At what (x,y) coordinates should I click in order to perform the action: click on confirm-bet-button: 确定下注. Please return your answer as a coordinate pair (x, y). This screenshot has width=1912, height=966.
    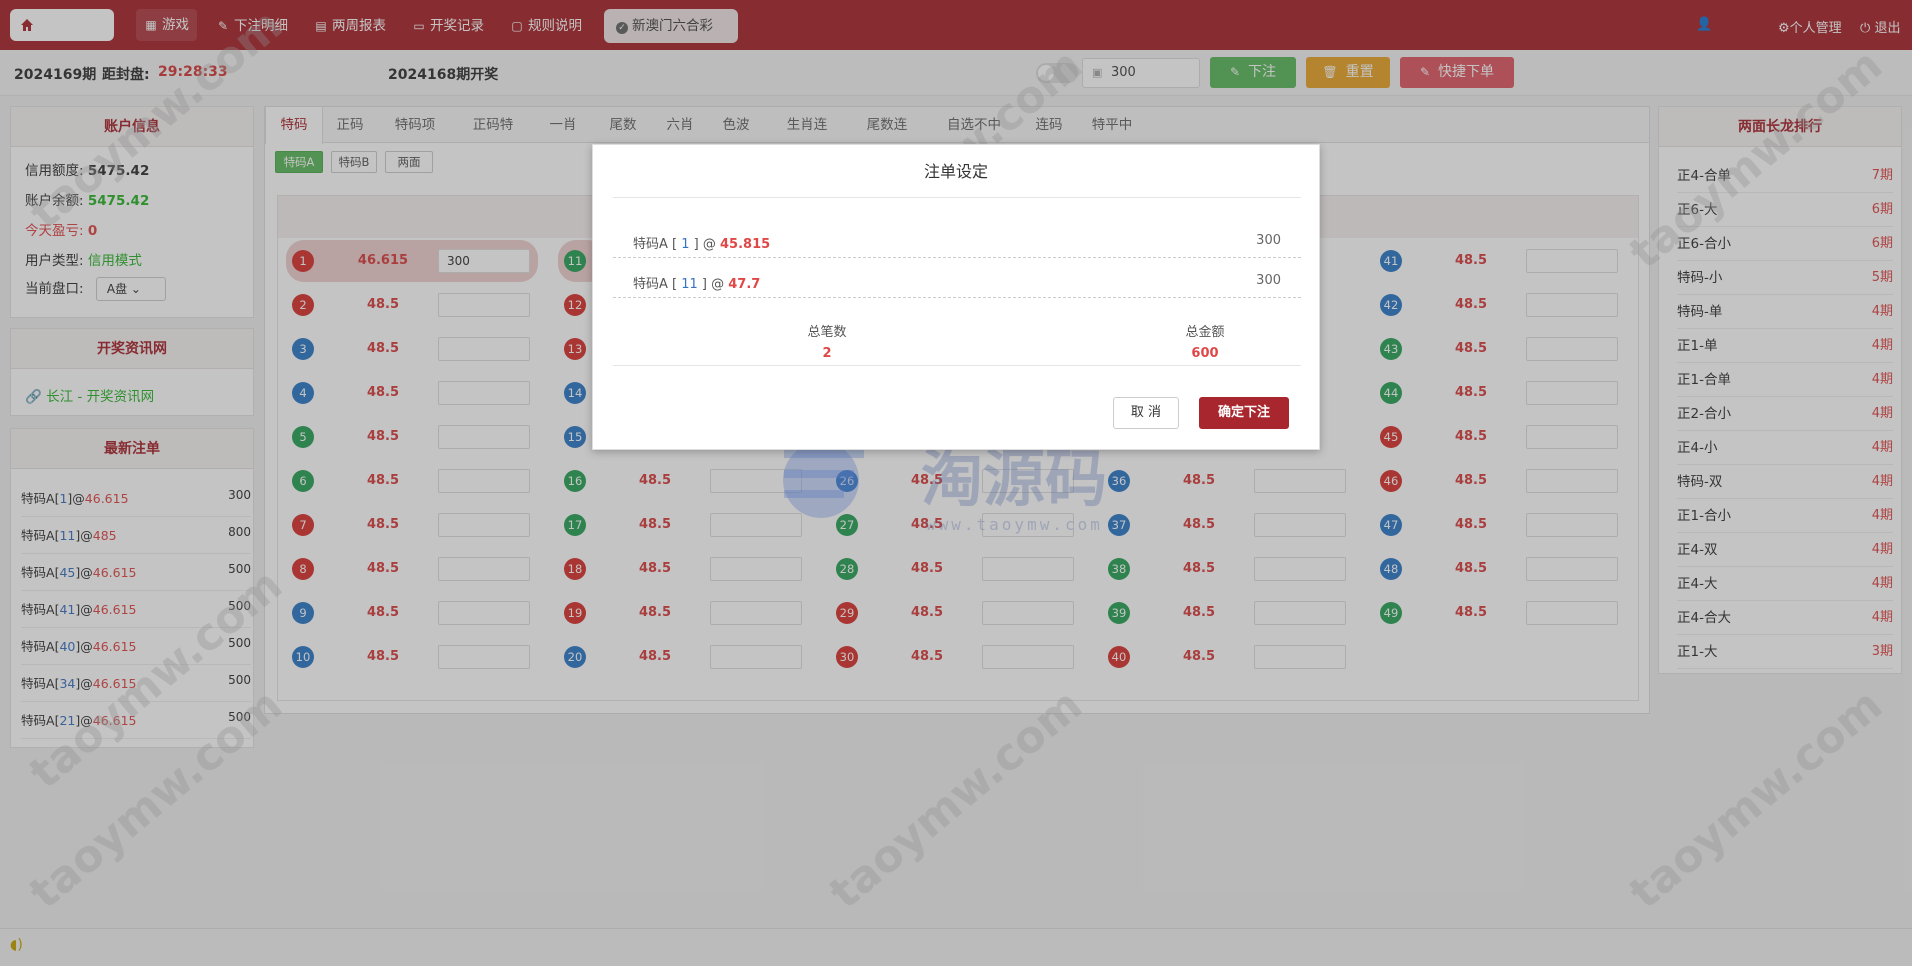
    Looking at the image, I should click on (1244, 413).